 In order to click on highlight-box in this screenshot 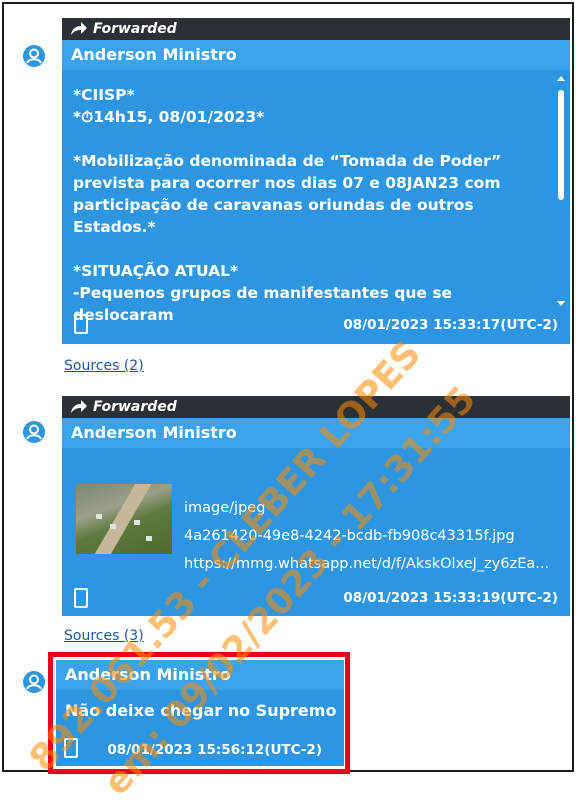, I will do `click(199, 713)`.